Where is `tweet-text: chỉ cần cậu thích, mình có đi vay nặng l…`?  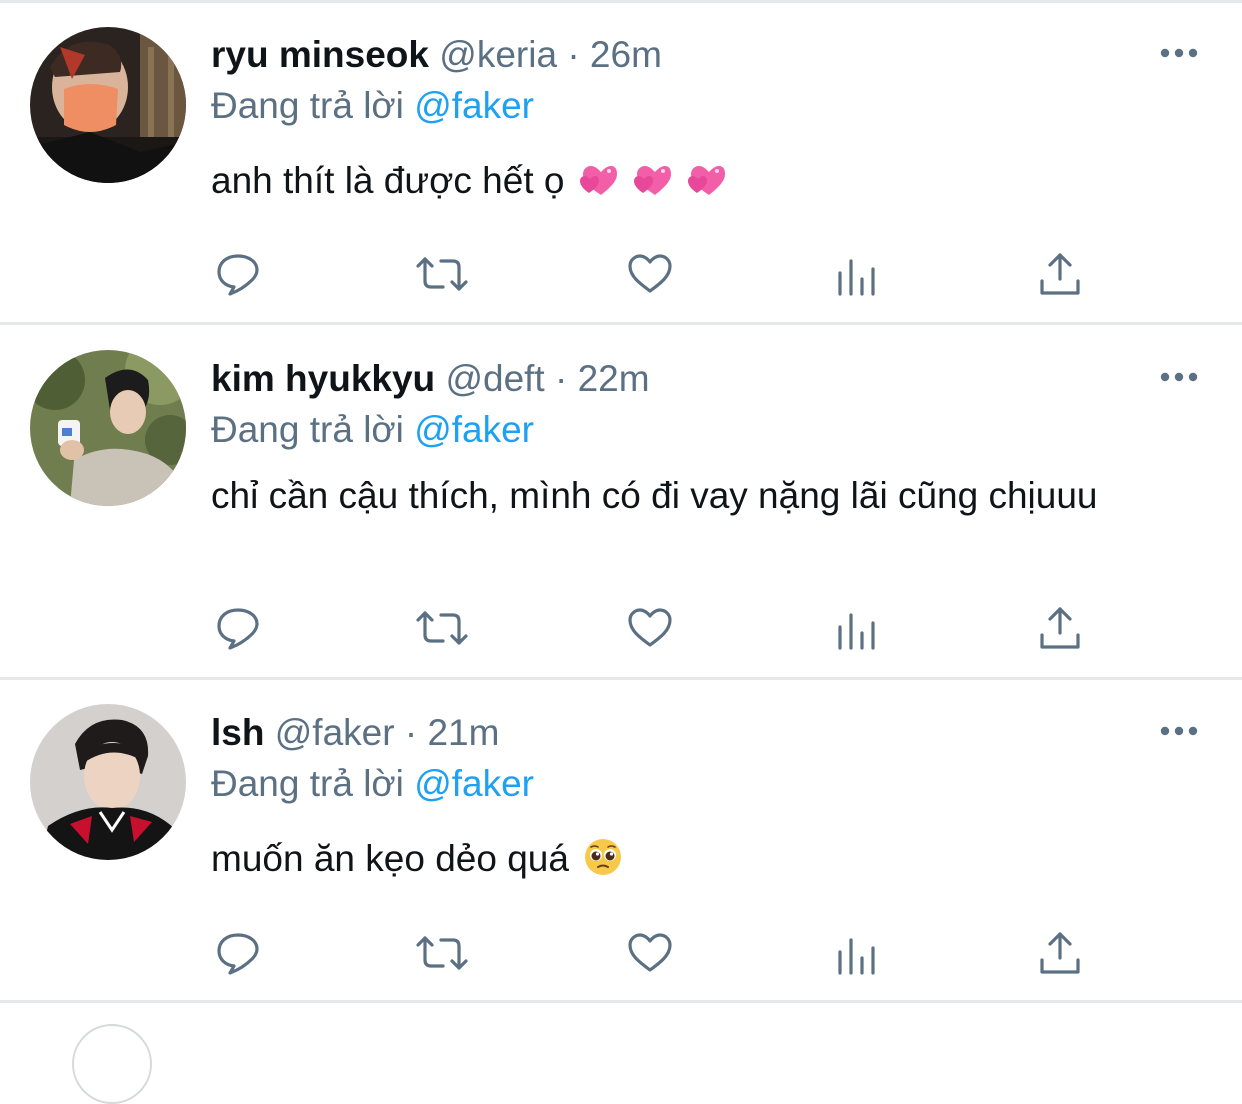 tweet-text: chỉ cần cậu thích, mình có đi vay nặng l… is located at coordinates (661, 496).